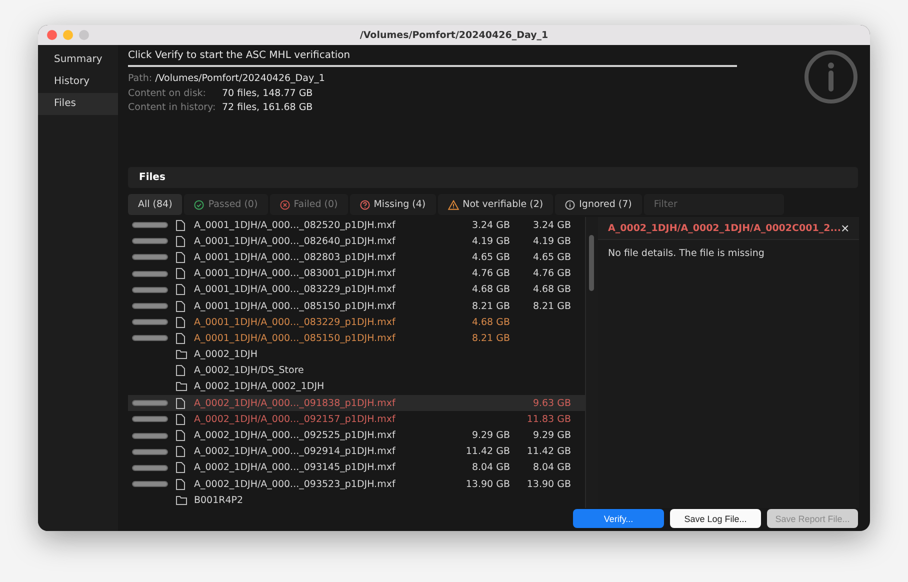  Describe the element at coordinates (393, 204) in the screenshot. I see `filter-tab: Missing (4)` at that location.